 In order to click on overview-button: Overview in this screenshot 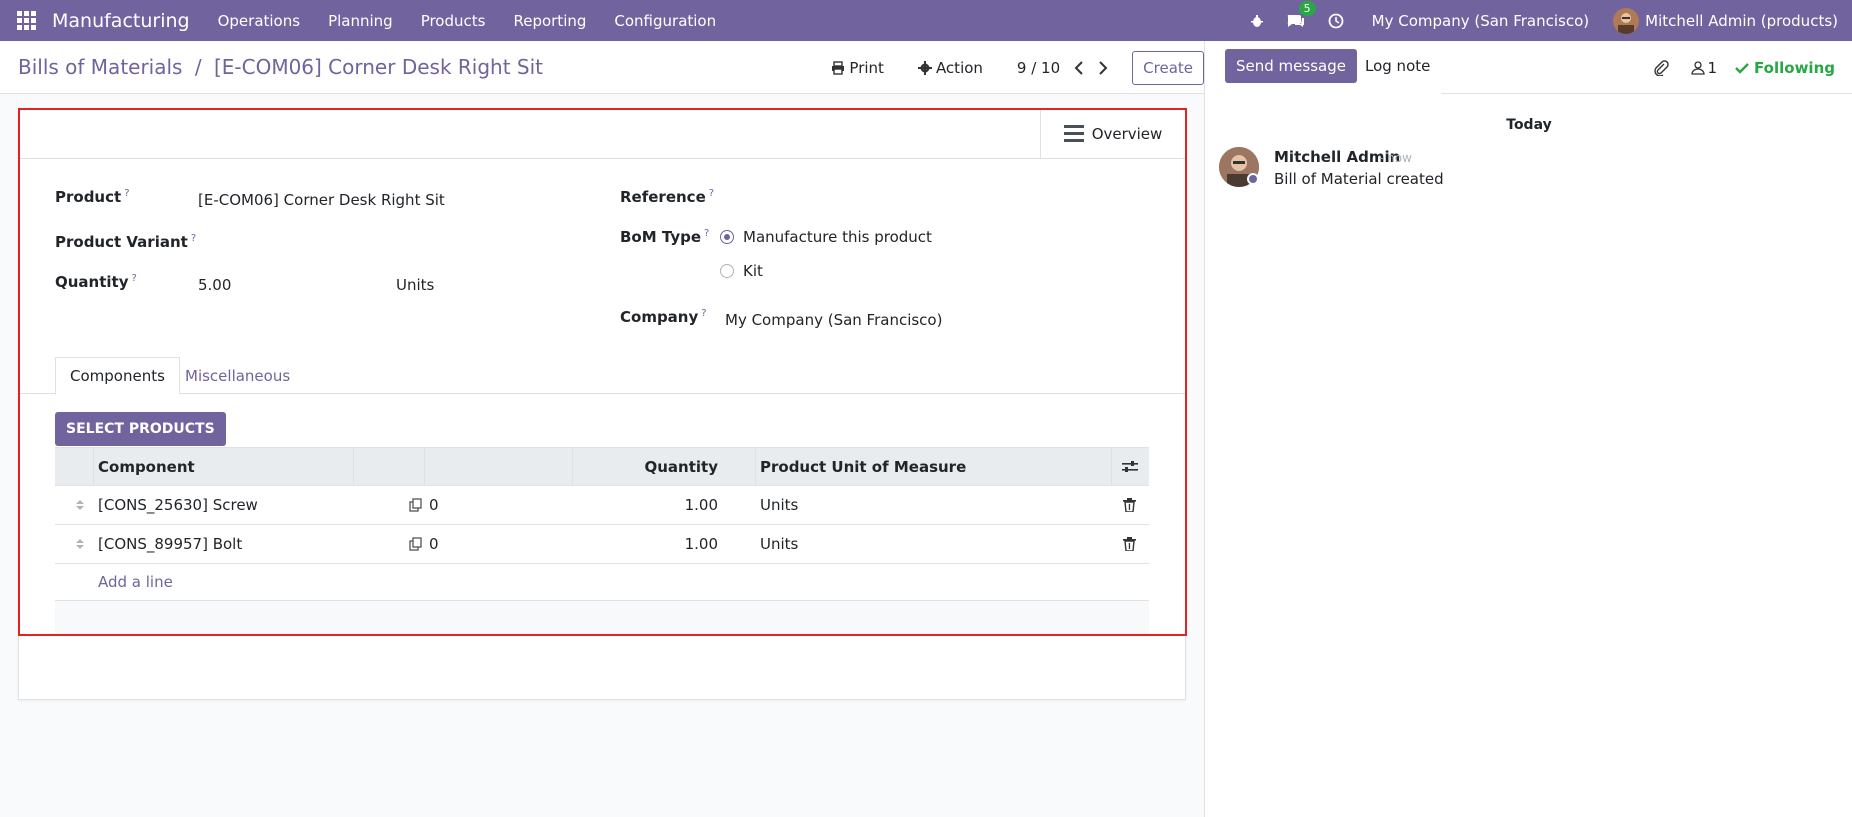, I will do `click(1112, 133)`.